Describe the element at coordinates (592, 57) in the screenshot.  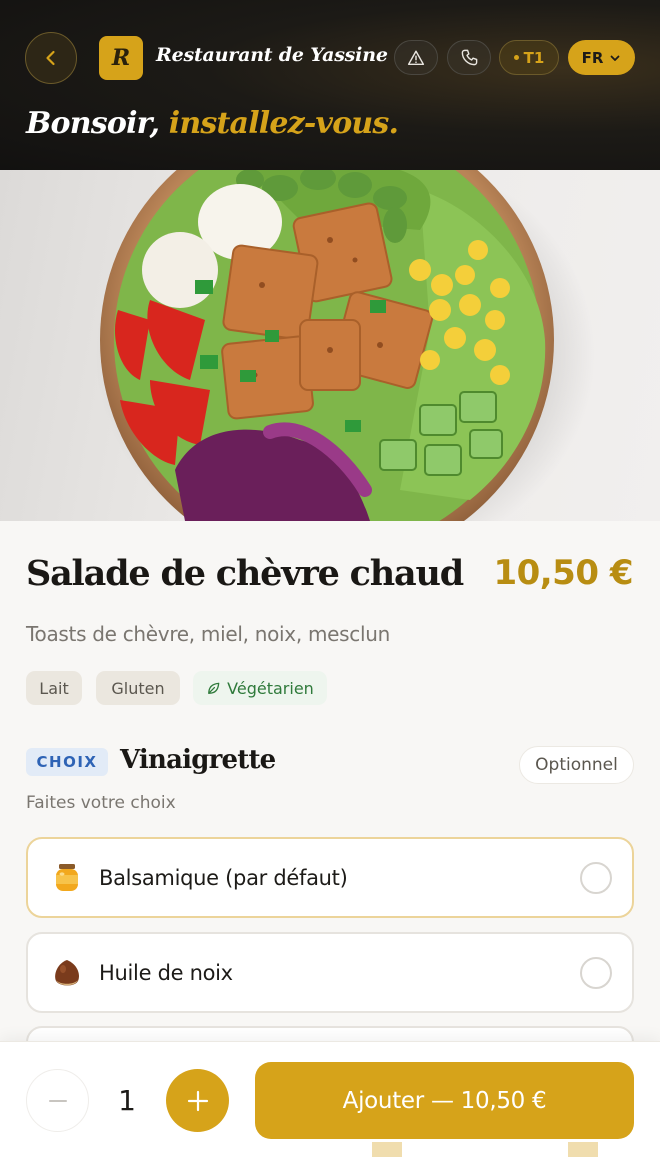
I see `language-label: FR` at that location.